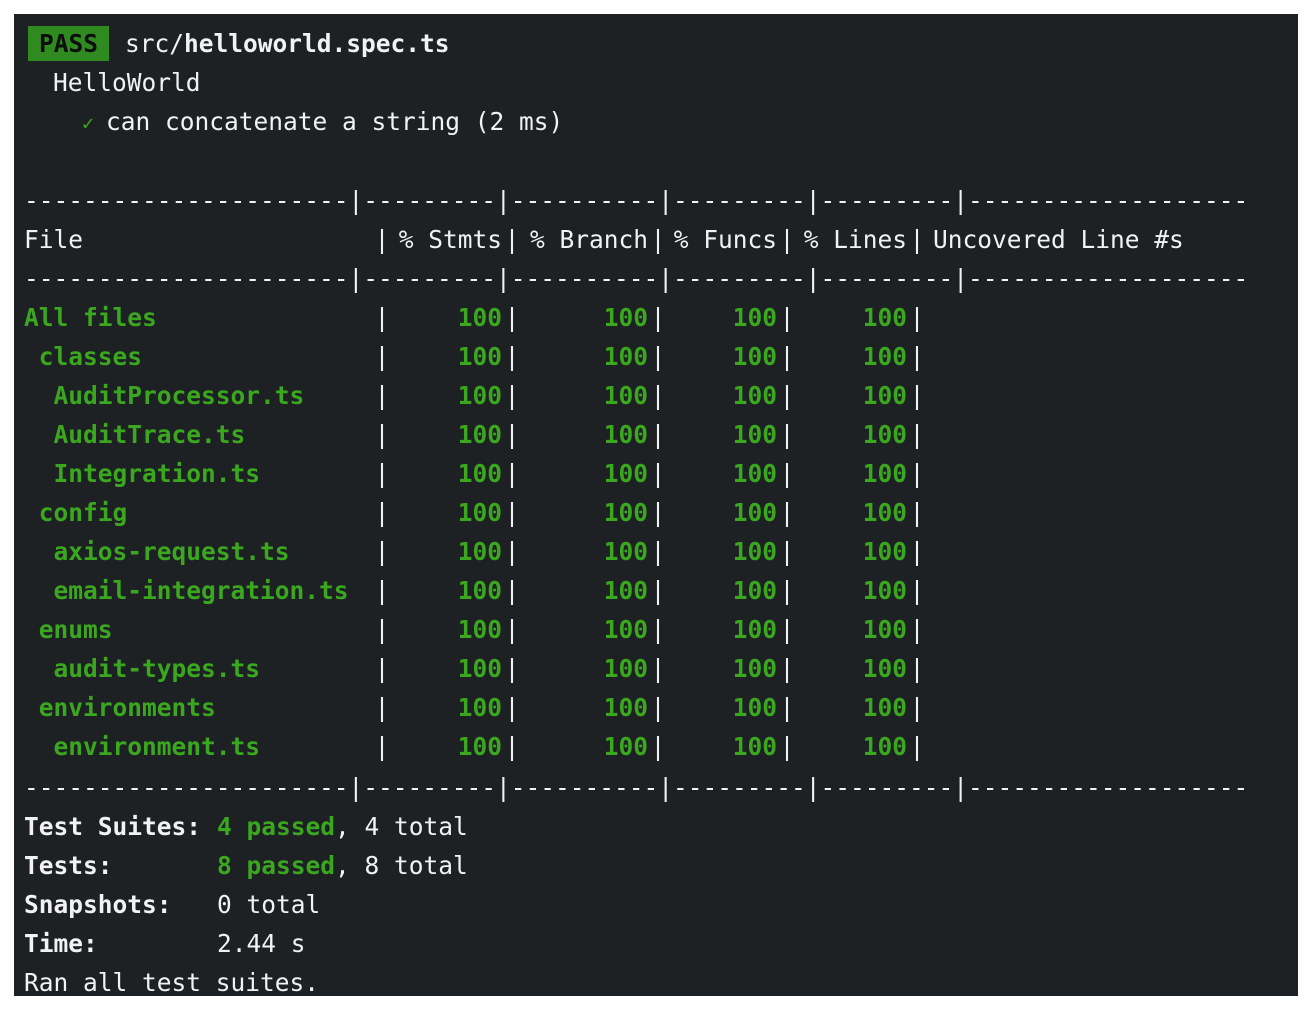 The image size is (1312, 1010). I want to click on table-row: email-integration.ts | 100 | 100 | 100 | 100 |, so click(615, 590).